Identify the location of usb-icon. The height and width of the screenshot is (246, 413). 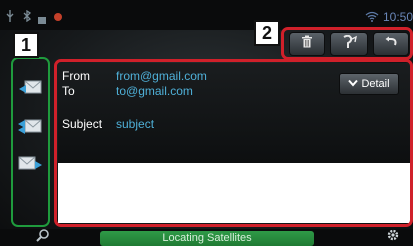
(10, 18).